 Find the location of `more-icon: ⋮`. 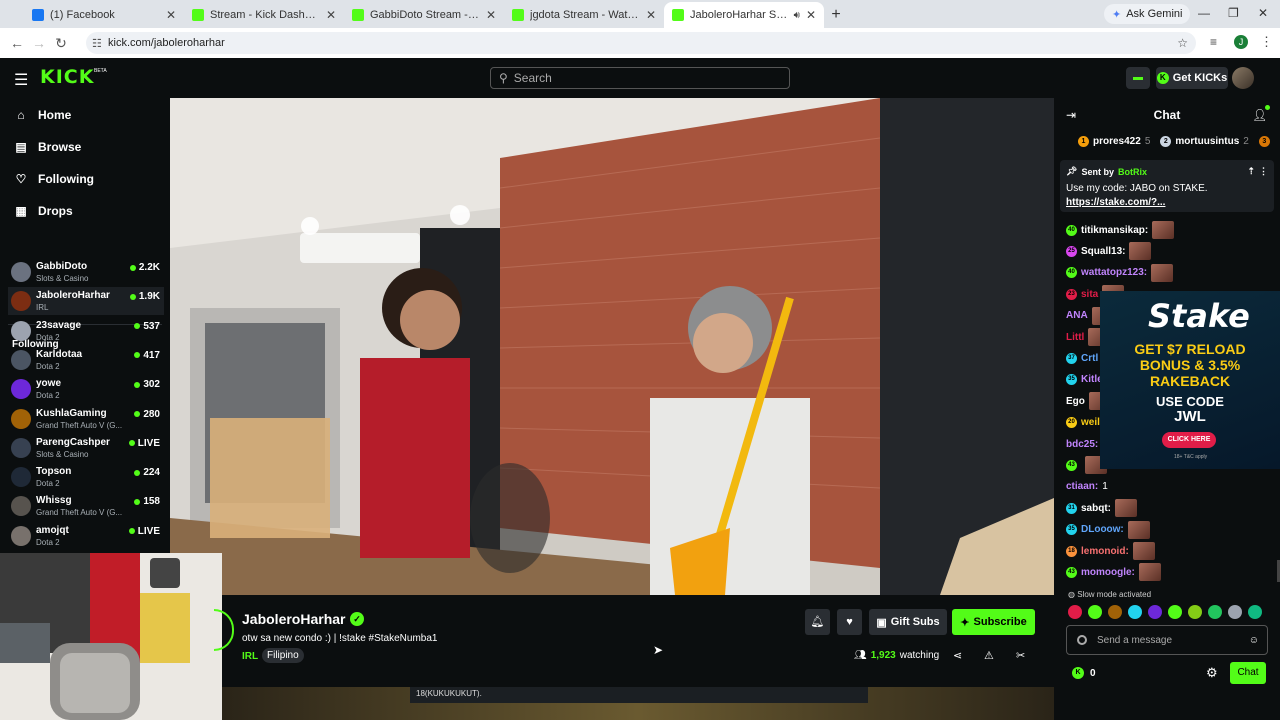

more-icon: ⋮ is located at coordinates (1263, 171).